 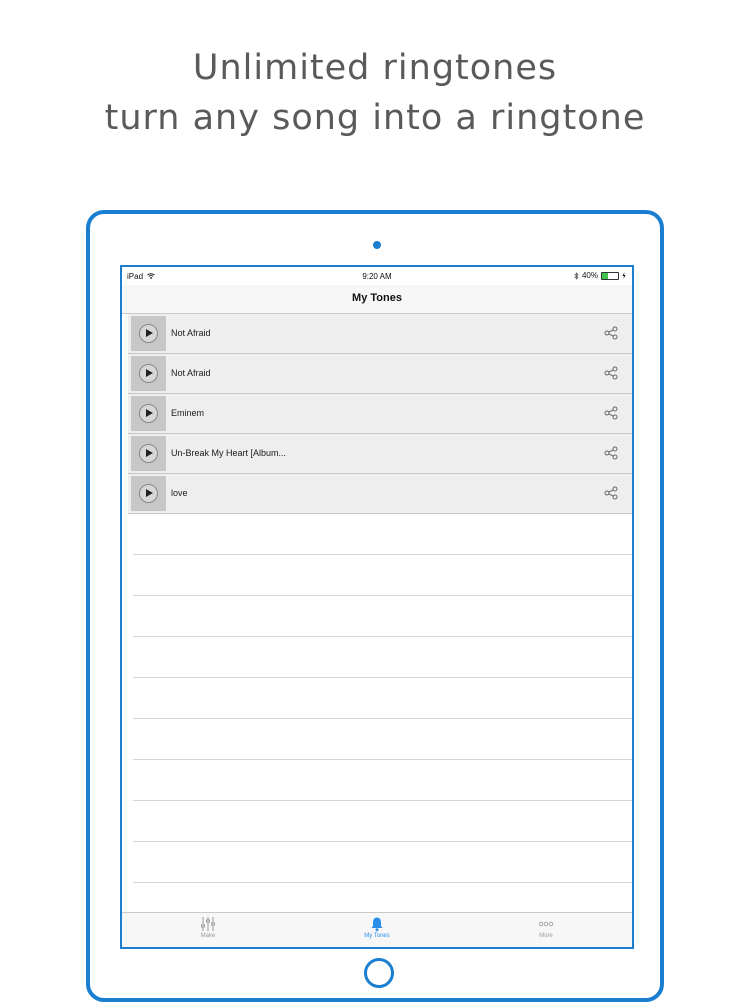 What do you see at coordinates (546, 936) in the screenshot?
I see `tab-label: More` at bounding box center [546, 936].